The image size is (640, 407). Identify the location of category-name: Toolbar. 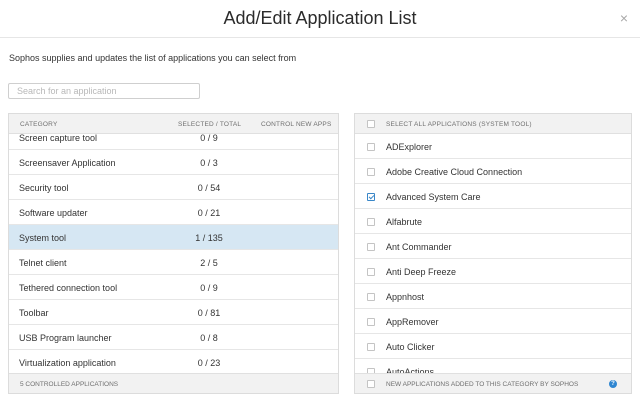
(34, 313).